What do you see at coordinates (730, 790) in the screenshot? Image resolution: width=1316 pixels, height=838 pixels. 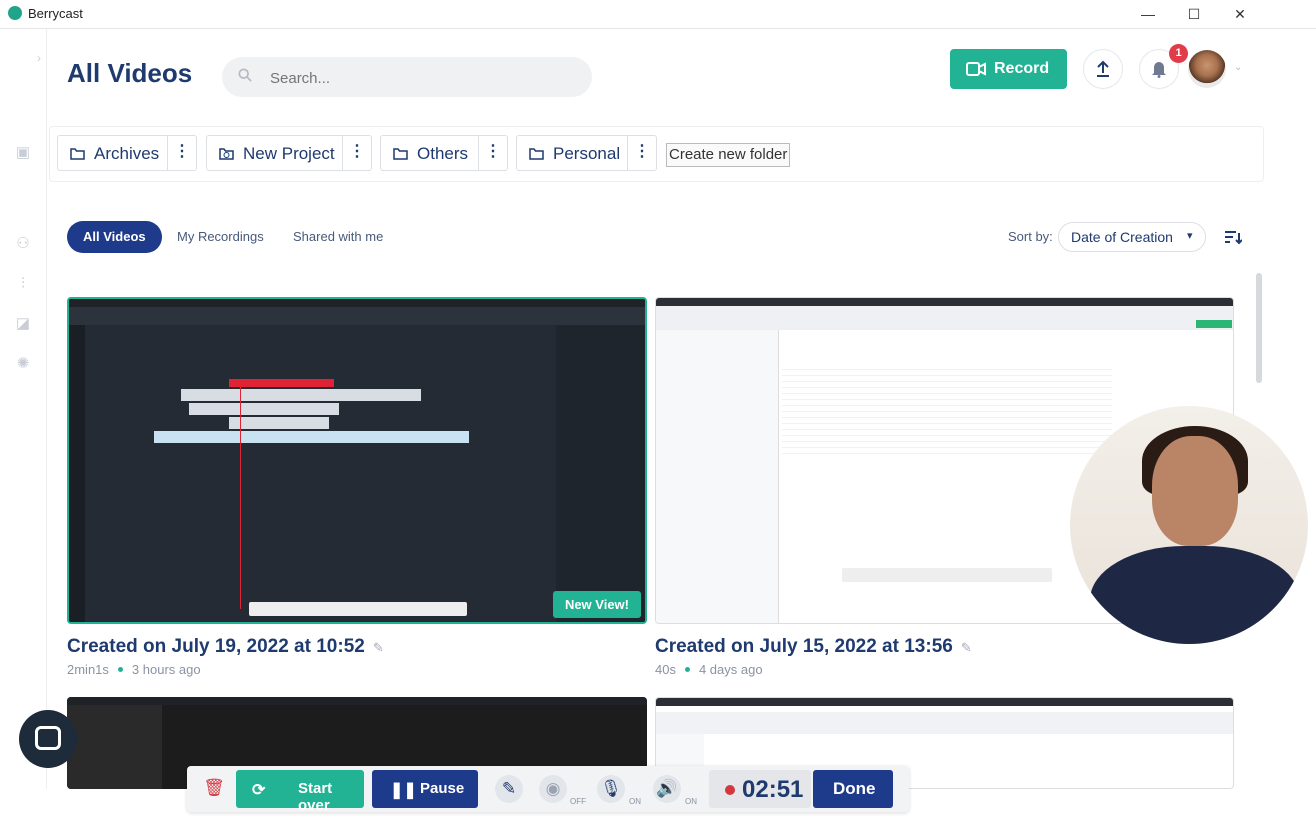 I see `recording-dot-icon` at bounding box center [730, 790].